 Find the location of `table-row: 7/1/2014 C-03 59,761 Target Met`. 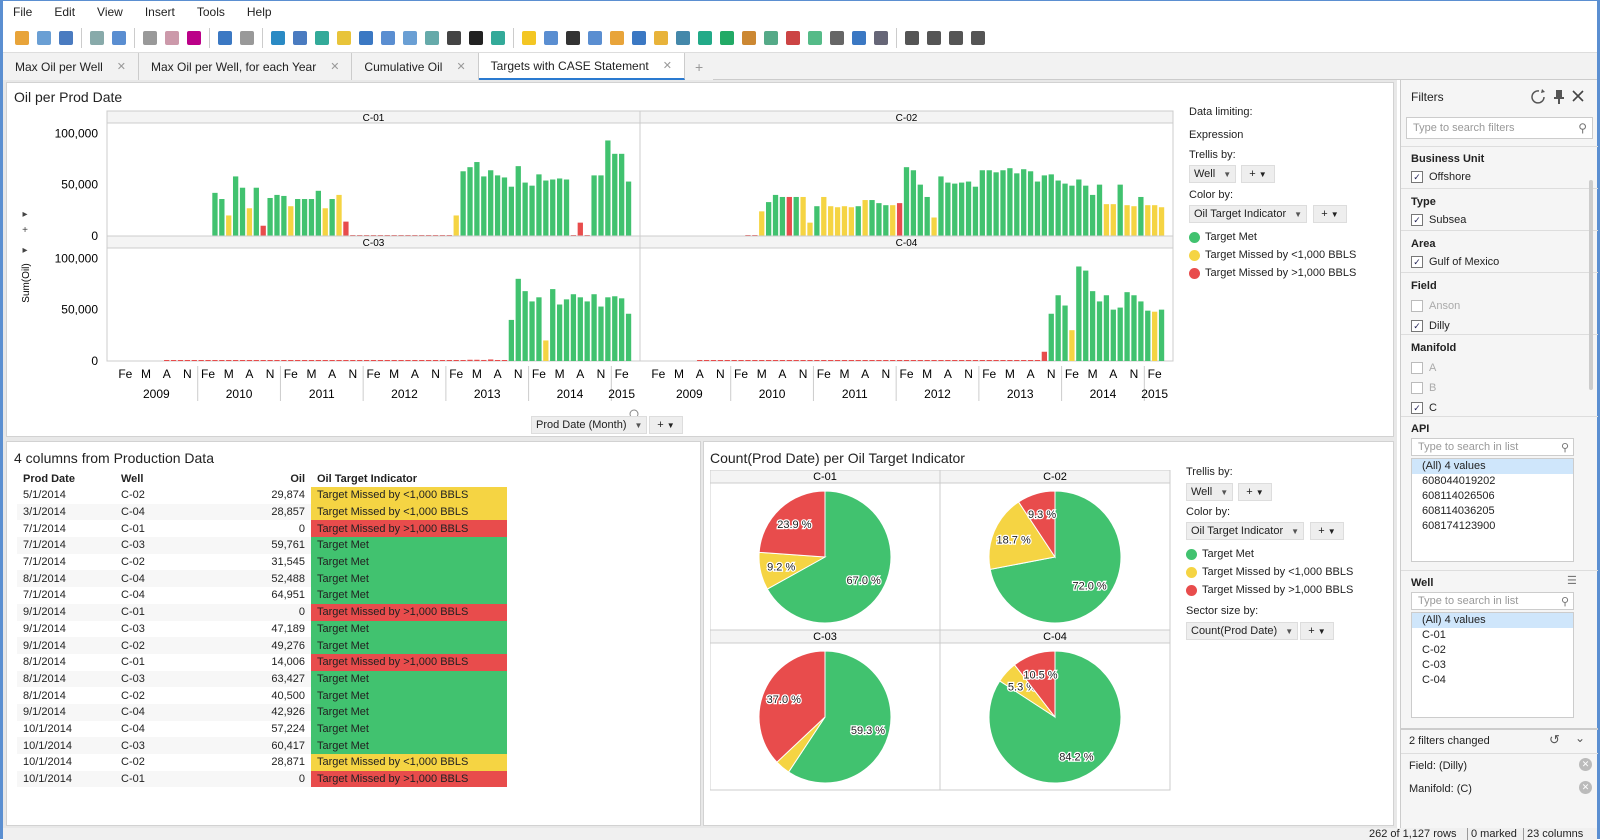

table-row: 7/1/2014 C-03 59,761 Target Met is located at coordinates (262, 545).